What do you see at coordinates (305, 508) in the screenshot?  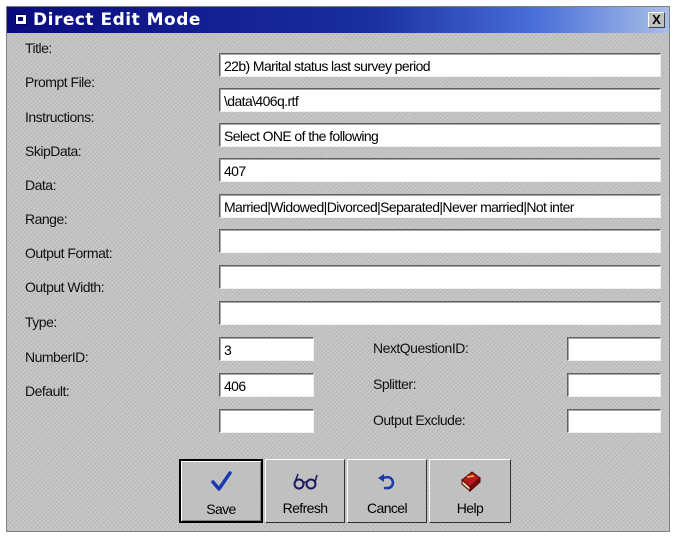 I see `refresh-button-label: Refresh` at bounding box center [305, 508].